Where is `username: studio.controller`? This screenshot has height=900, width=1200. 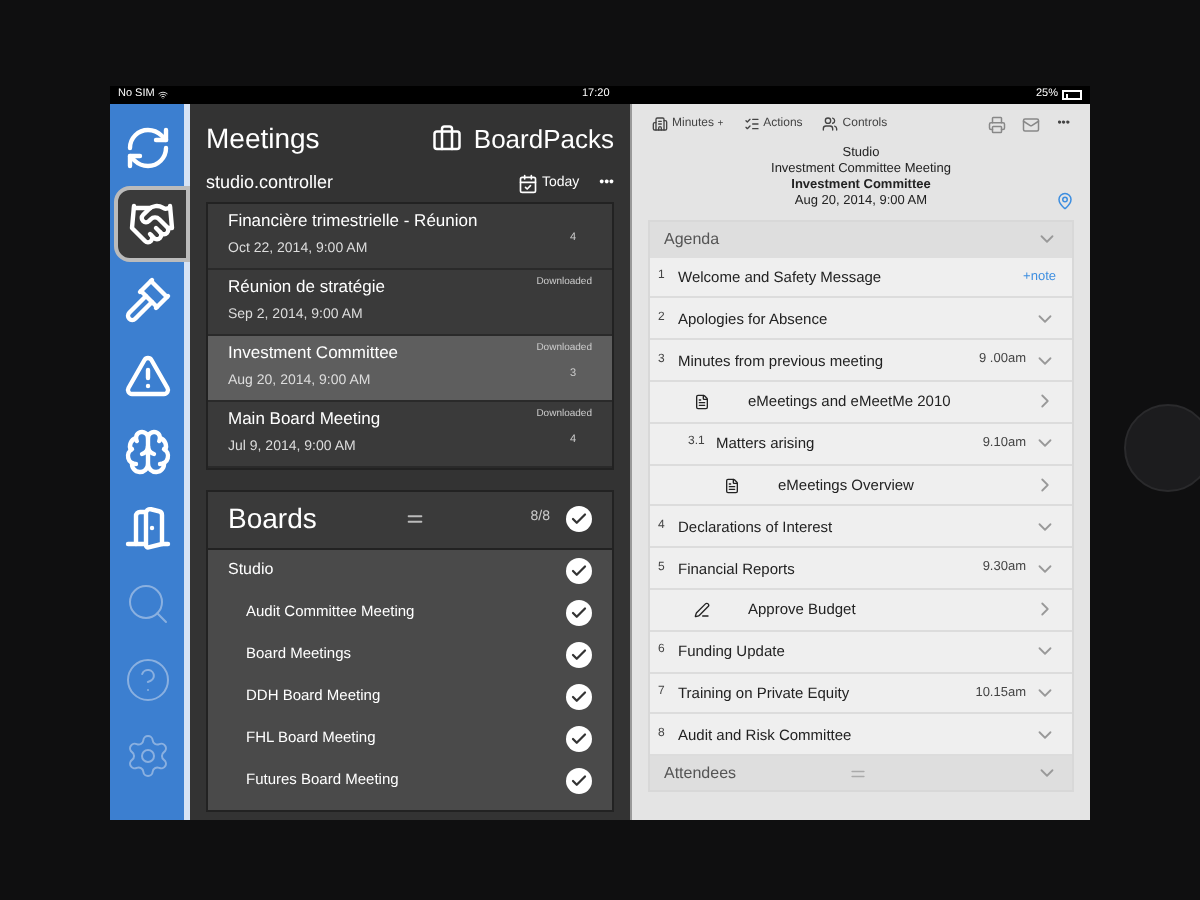 username: studio.controller is located at coordinates (270, 183).